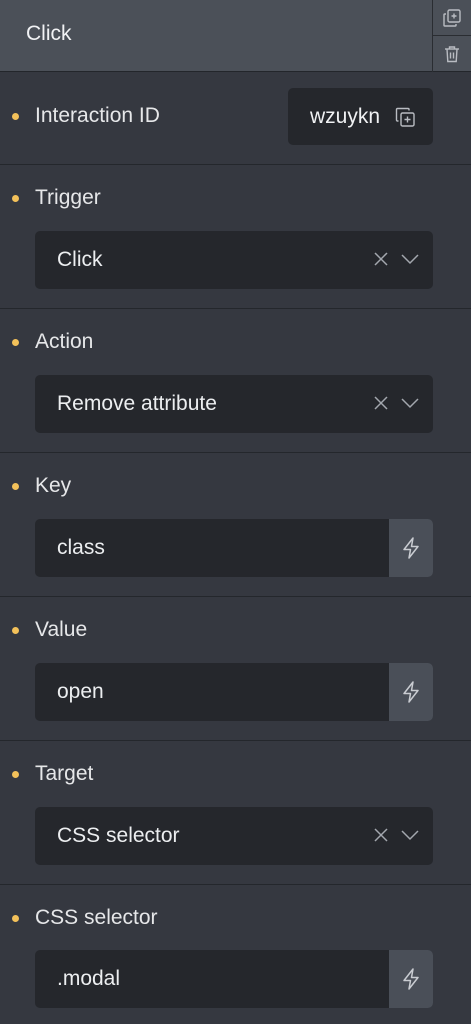 The height and width of the screenshot is (1024, 471). What do you see at coordinates (235, 36) in the screenshot?
I see `interaction-header: Click` at bounding box center [235, 36].